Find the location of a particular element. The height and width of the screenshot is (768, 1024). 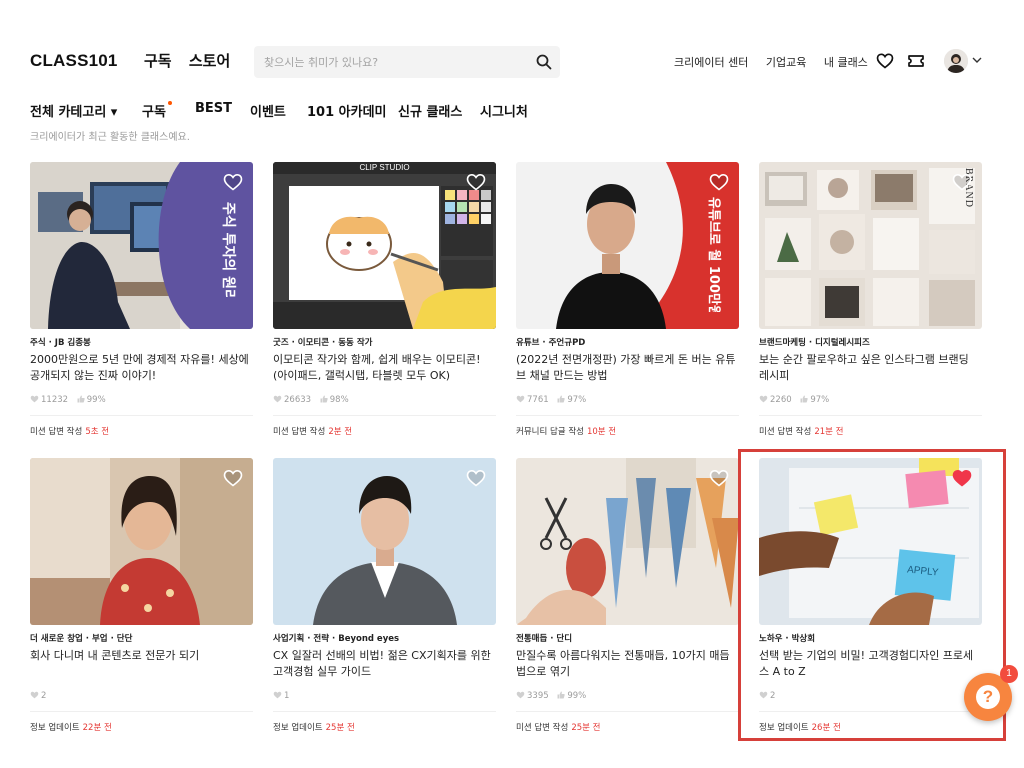

category-signature: 시그니처 is located at coordinates (504, 110).